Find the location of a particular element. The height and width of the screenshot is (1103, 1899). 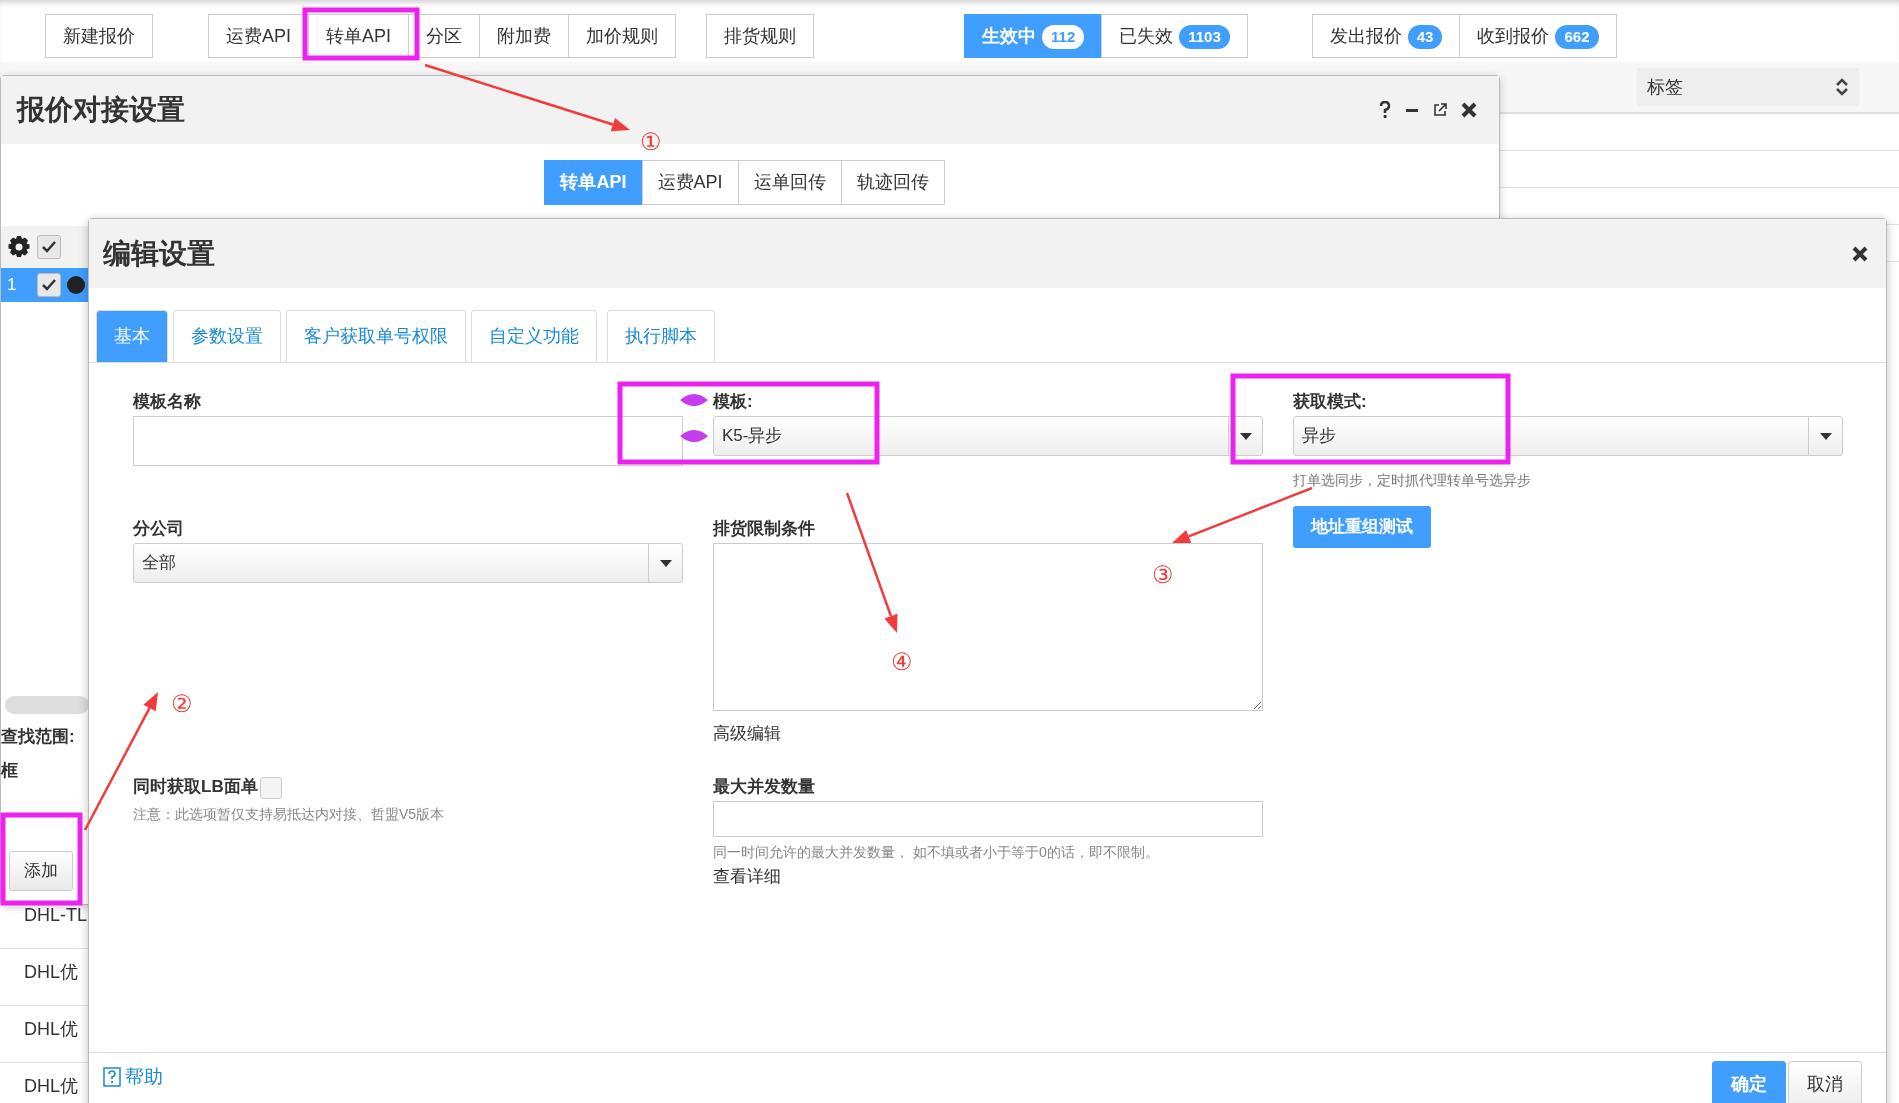

field-label: 获取模式: is located at coordinates (1330, 401).